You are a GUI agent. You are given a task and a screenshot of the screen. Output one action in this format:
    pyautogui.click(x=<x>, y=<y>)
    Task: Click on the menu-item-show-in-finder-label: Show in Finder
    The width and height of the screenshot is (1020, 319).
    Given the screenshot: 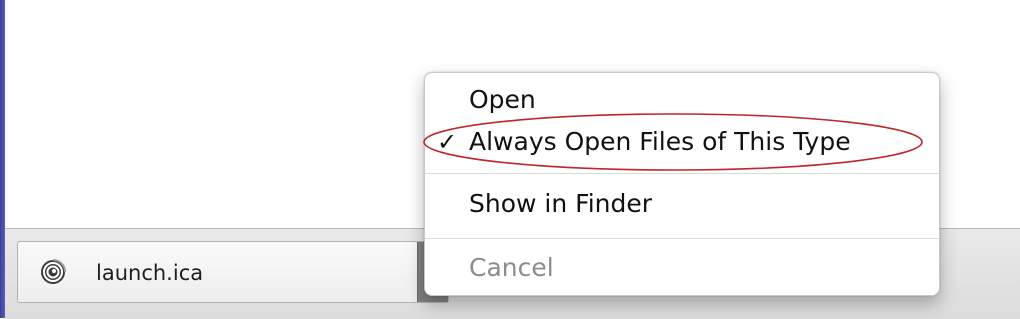 What is the action you would take?
    pyautogui.click(x=561, y=203)
    